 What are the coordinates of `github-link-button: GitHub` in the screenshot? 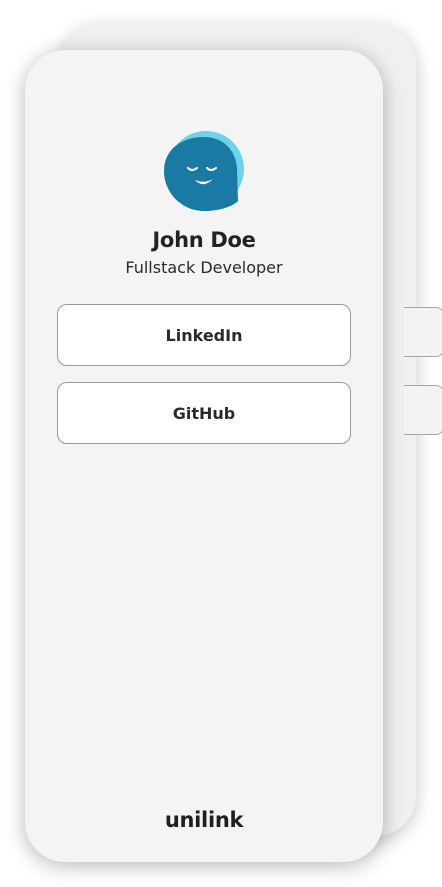 It's located at (204, 413).